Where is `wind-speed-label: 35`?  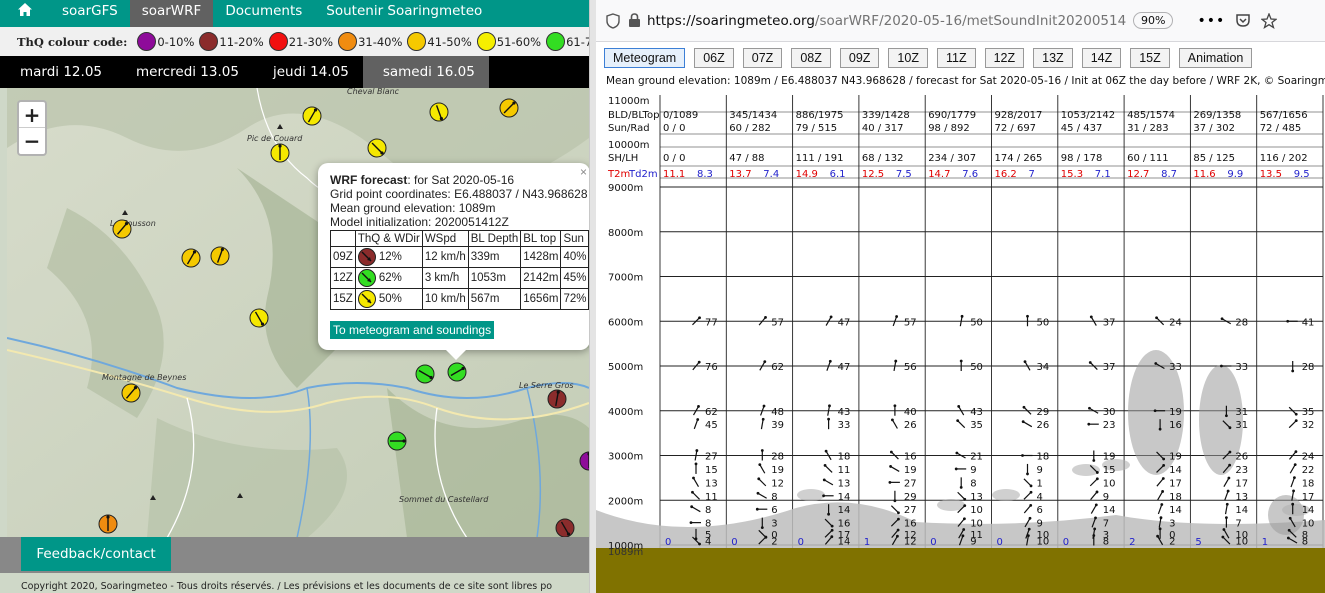 wind-speed-label: 35 is located at coordinates (976, 425).